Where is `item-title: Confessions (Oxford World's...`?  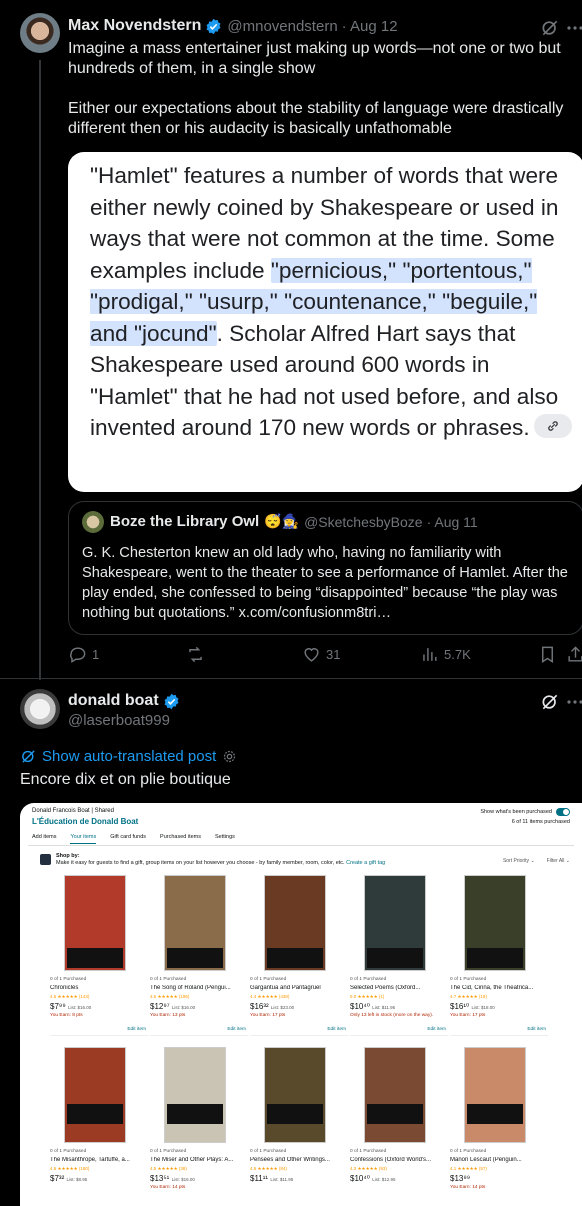
item-title: Confessions (Oxford World's... is located at coordinates (391, 1160).